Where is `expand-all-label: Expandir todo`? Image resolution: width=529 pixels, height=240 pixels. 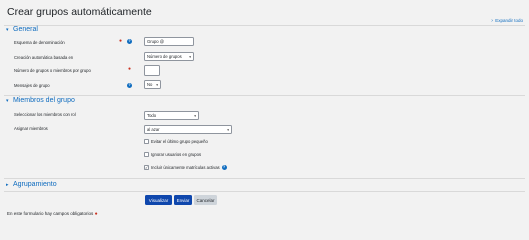
expand-all-label: Expandir todo is located at coordinates (509, 20).